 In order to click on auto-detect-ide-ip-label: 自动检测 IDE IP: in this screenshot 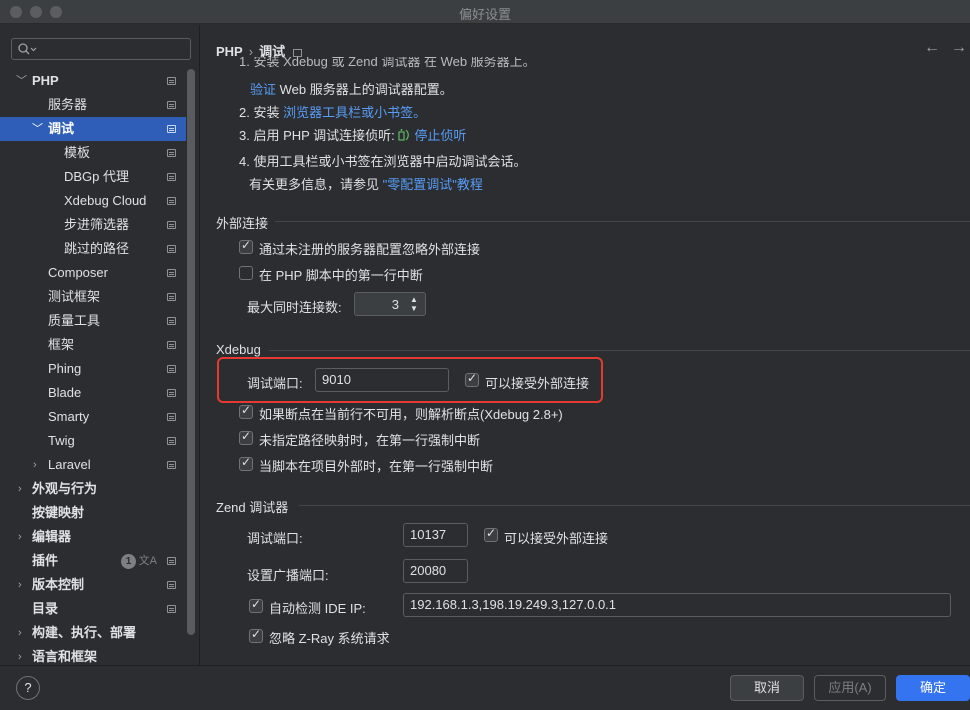, I will do `click(317, 608)`.